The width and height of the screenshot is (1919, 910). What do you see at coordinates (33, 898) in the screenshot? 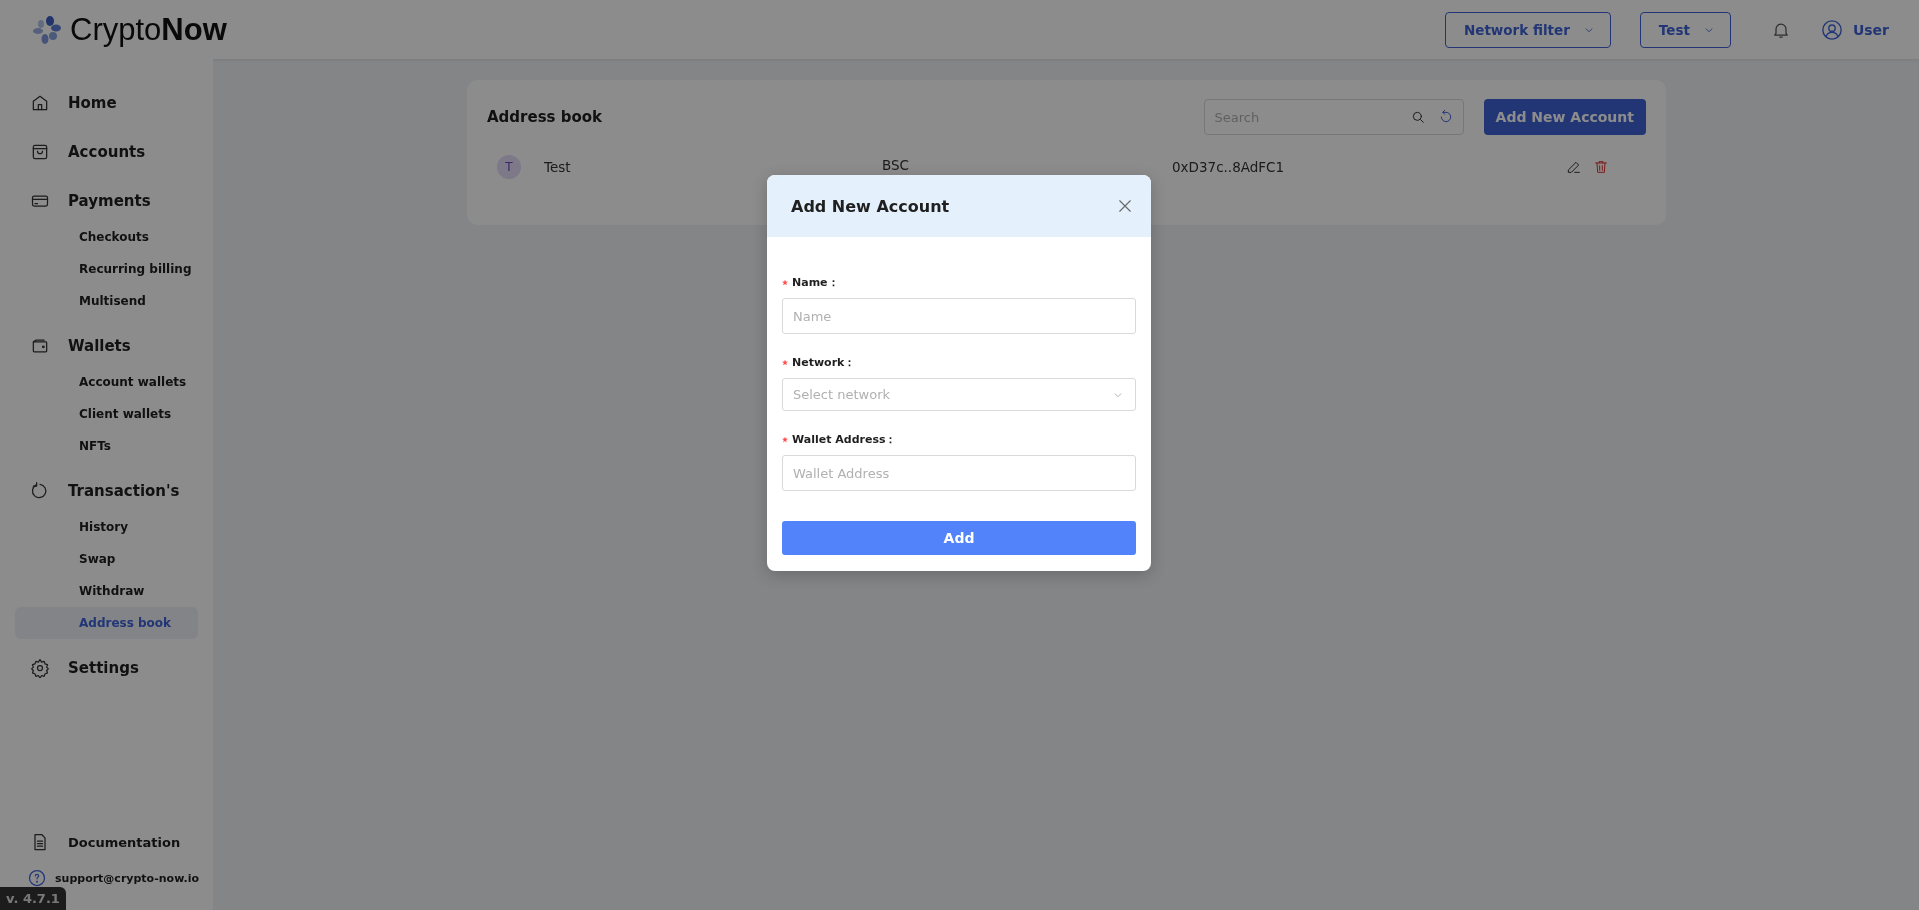
I see `version-badge: v. 4.7.1` at bounding box center [33, 898].